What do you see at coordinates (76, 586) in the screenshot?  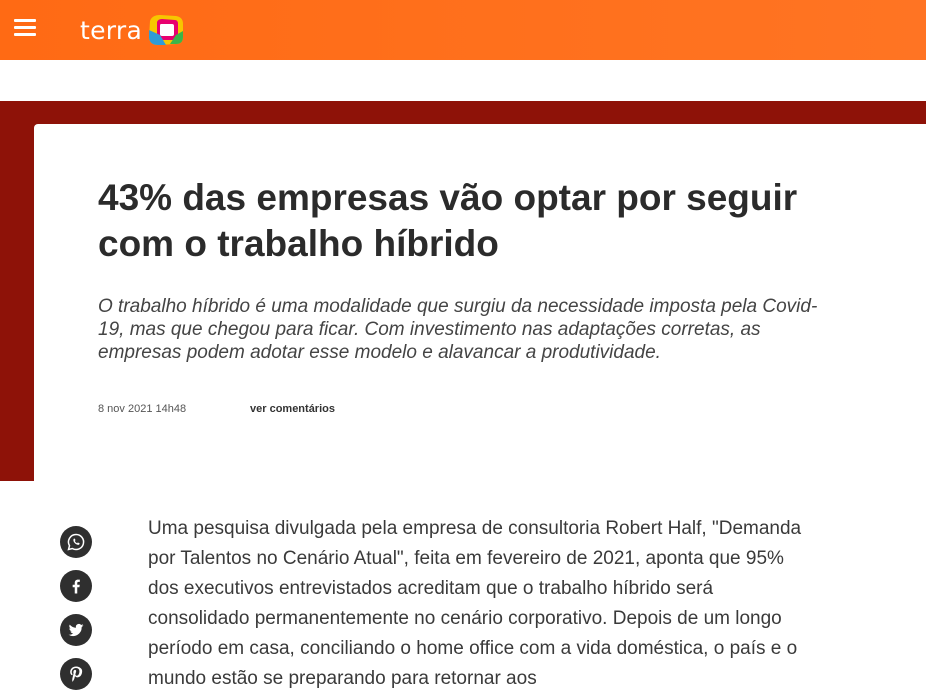 I see `facebook-icon` at bounding box center [76, 586].